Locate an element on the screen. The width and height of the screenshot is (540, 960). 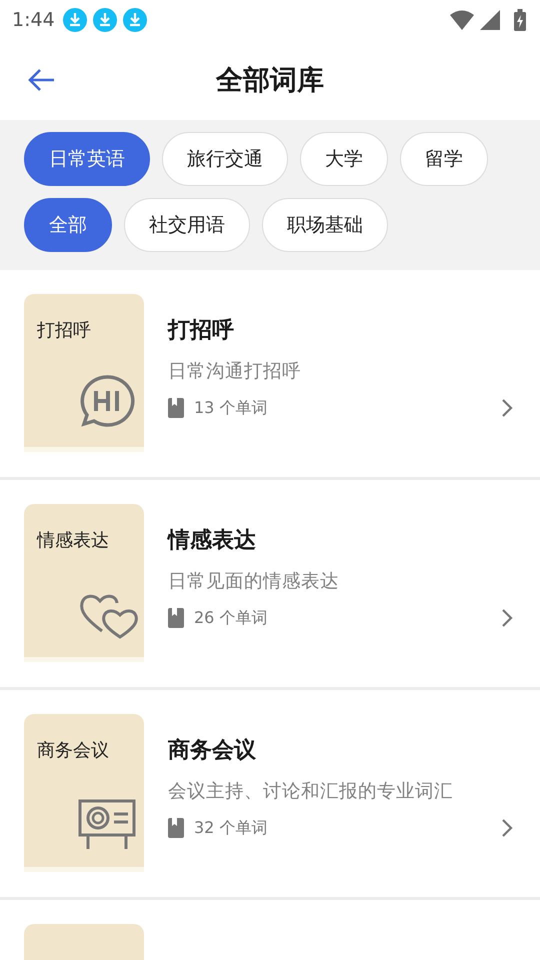
category-chip: 旅行交通 is located at coordinates (225, 159).